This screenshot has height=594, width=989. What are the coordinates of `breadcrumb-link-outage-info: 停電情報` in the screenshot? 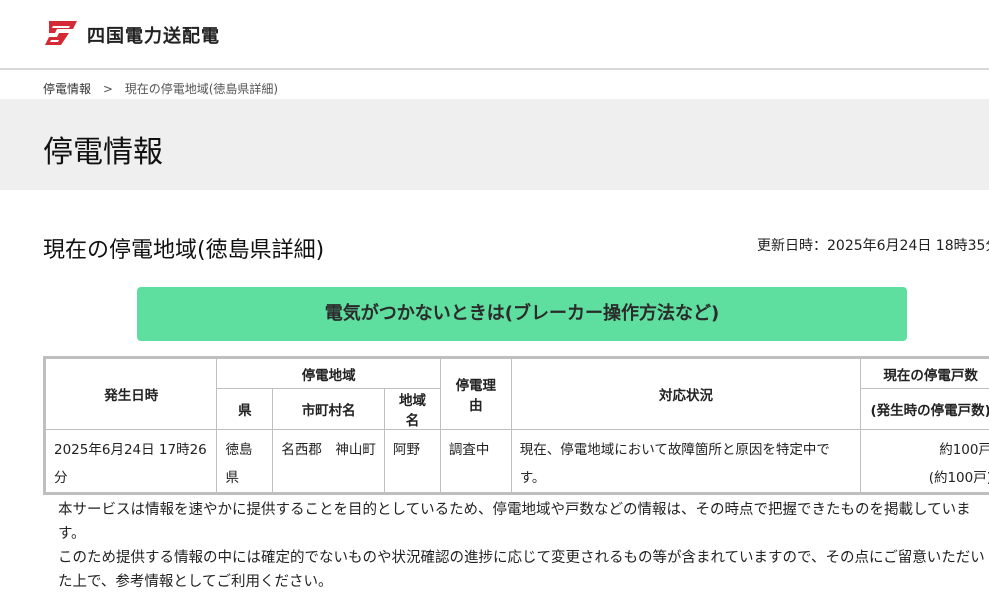 It's located at (67, 89).